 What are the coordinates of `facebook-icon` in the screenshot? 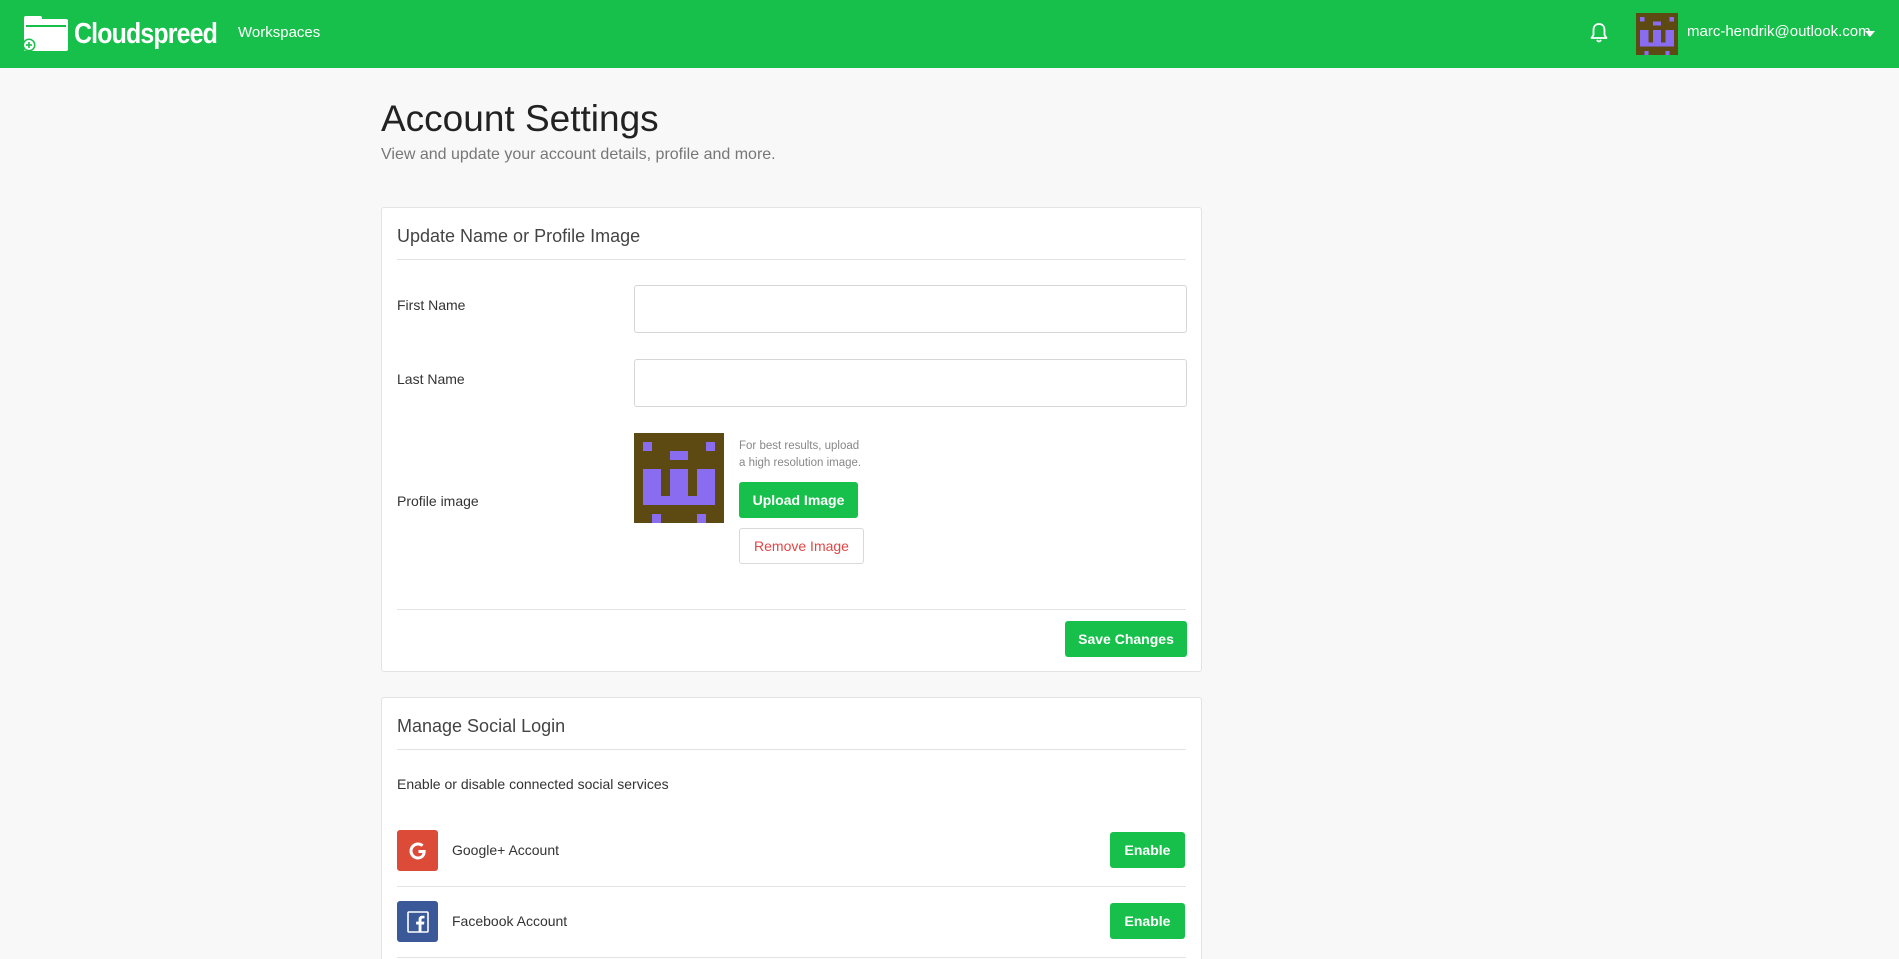 It's located at (417, 921).